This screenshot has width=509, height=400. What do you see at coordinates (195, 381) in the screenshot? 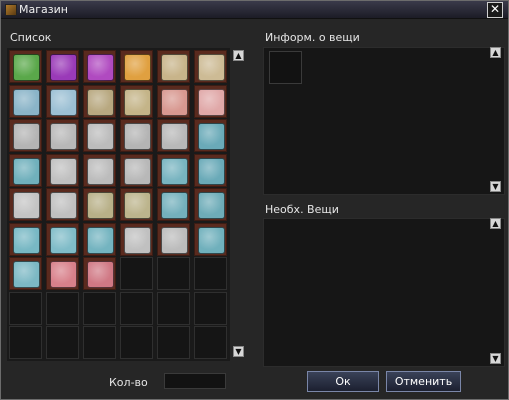
I see `quantity-input` at bounding box center [195, 381].